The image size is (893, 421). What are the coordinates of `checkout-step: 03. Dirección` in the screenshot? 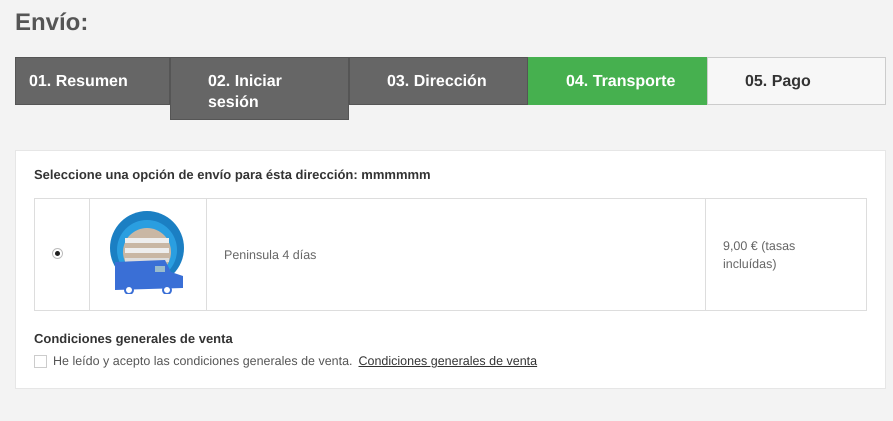 It's located at (438, 81).